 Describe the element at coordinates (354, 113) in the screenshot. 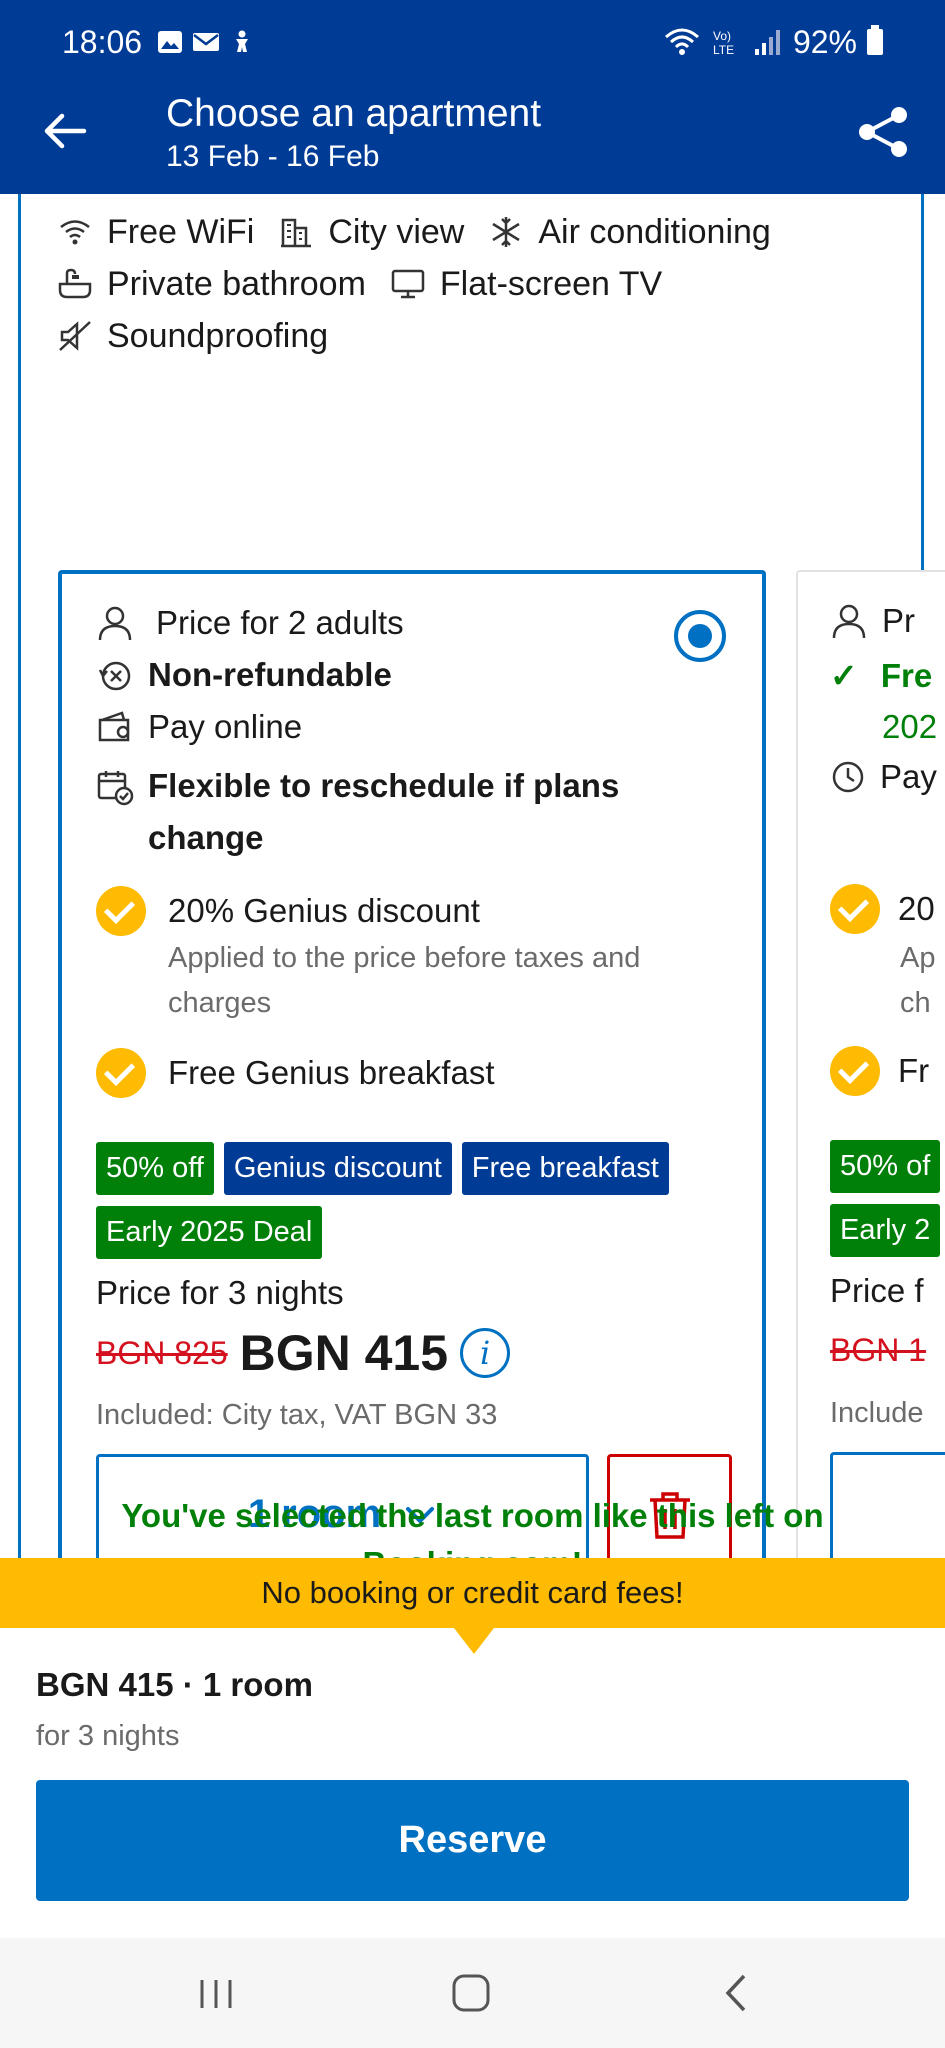

I see `page-title: Choose an apartment` at that location.